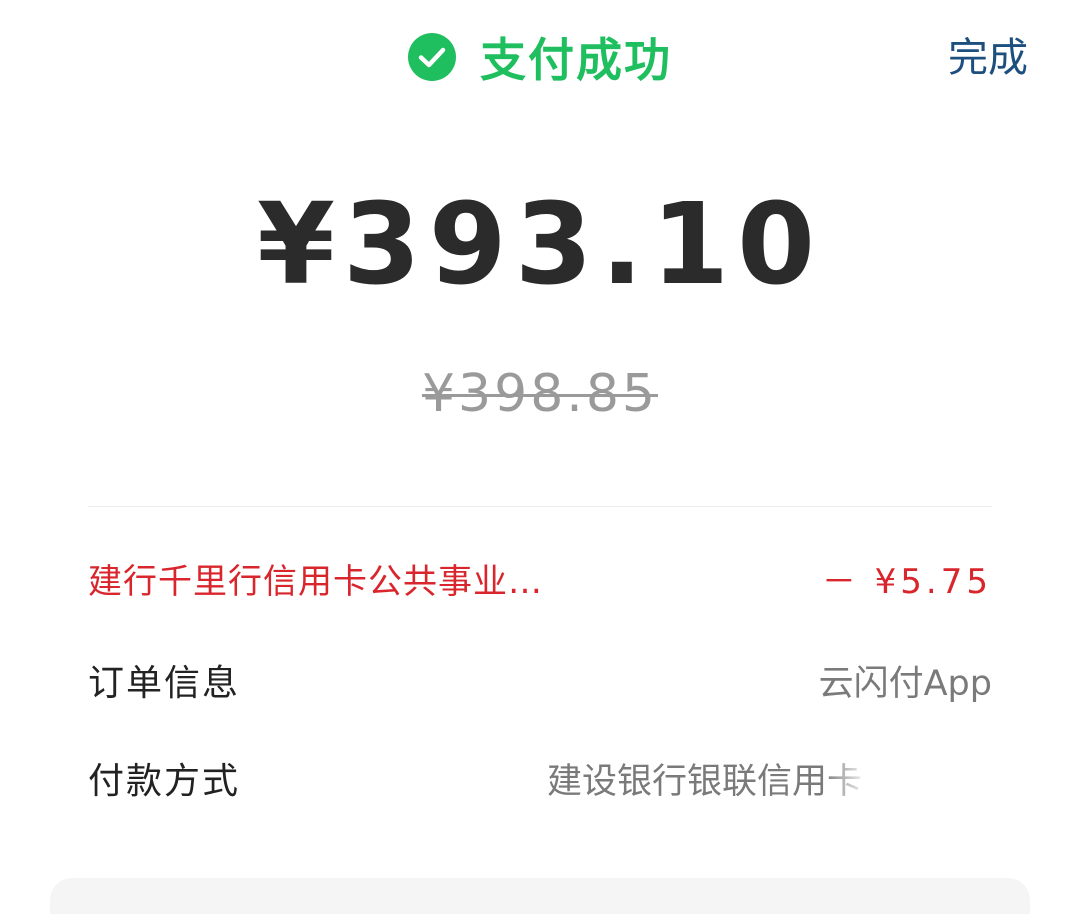 Image resolution: width=1080 pixels, height=914 pixels. Describe the element at coordinates (540, 896) in the screenshot. I see `bottom-card` at that location.